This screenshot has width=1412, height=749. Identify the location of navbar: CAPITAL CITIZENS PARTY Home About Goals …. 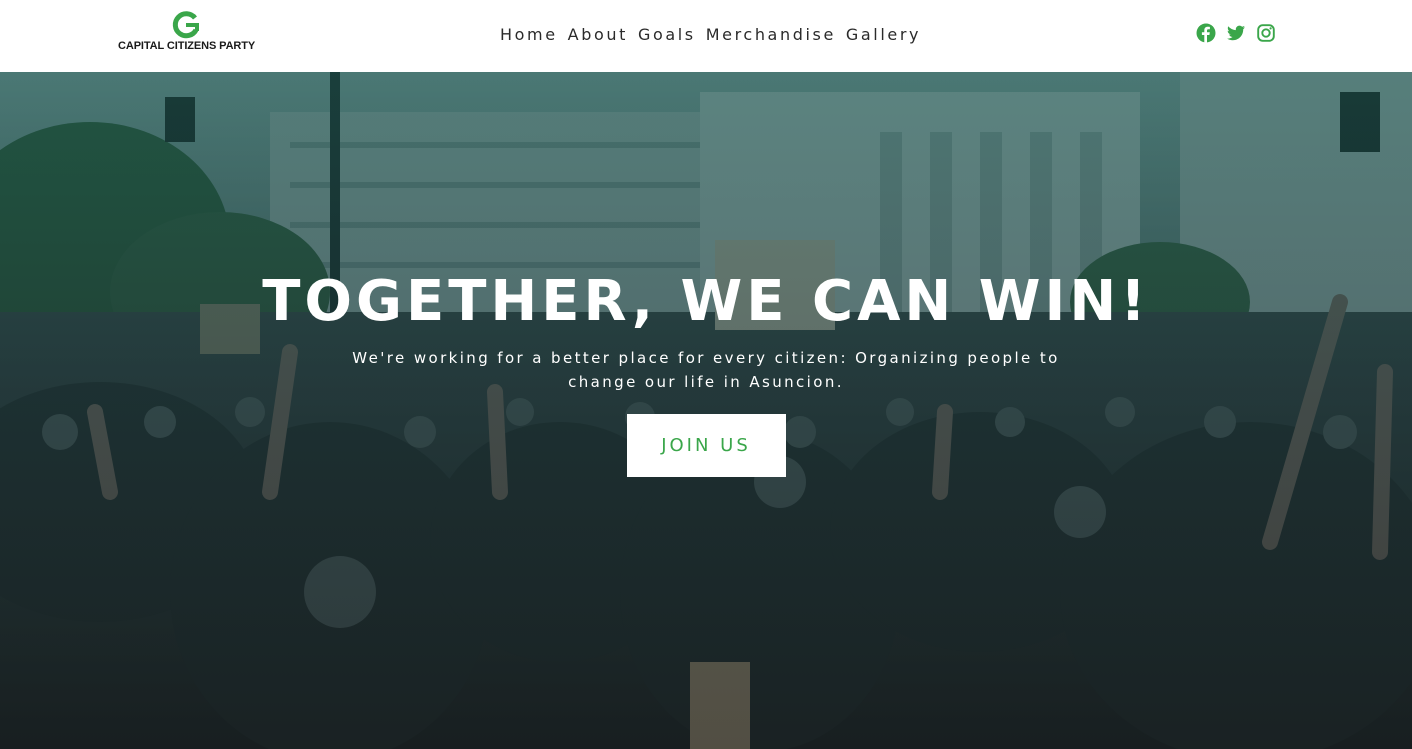
(706, 36).